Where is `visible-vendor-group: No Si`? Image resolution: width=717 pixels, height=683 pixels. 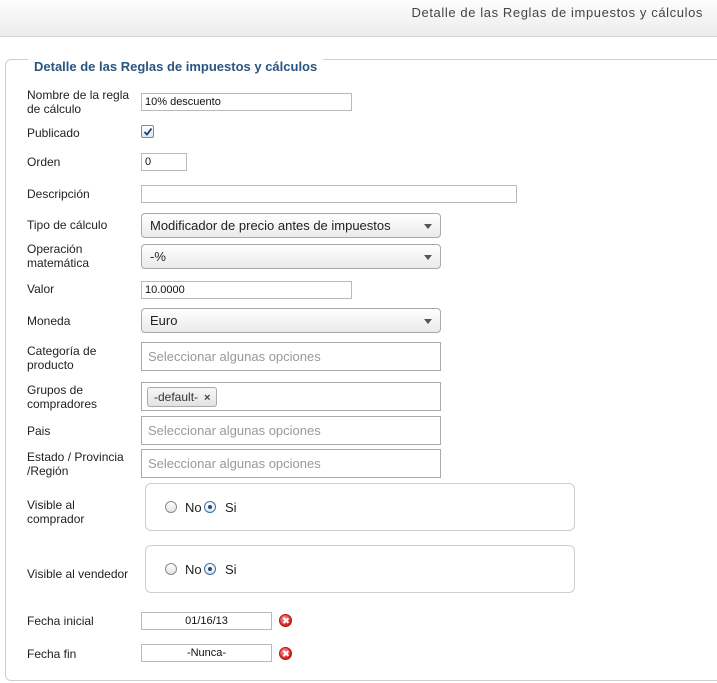 visible-vendor-group: No Si is located at coordinates (360, 569).